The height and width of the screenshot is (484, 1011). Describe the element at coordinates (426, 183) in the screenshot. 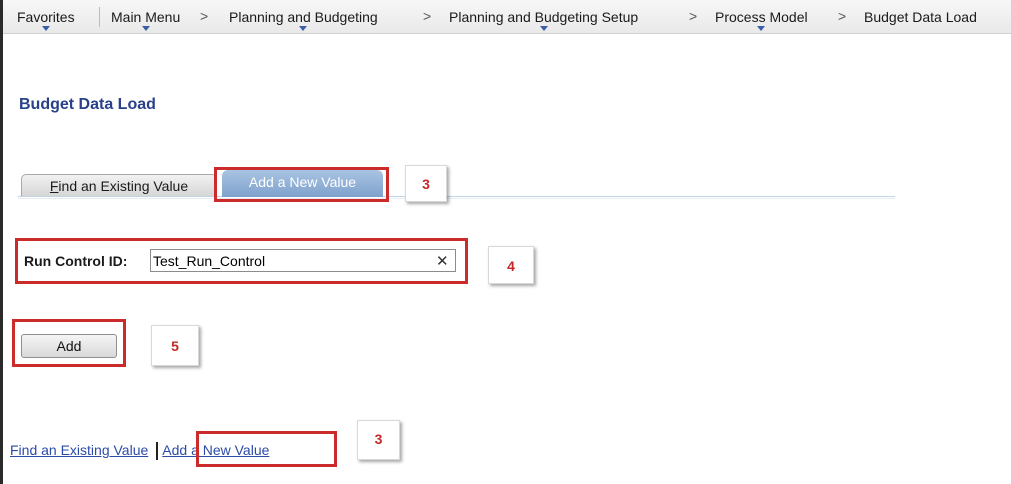

I see `callout-step-3: 3` at that location.